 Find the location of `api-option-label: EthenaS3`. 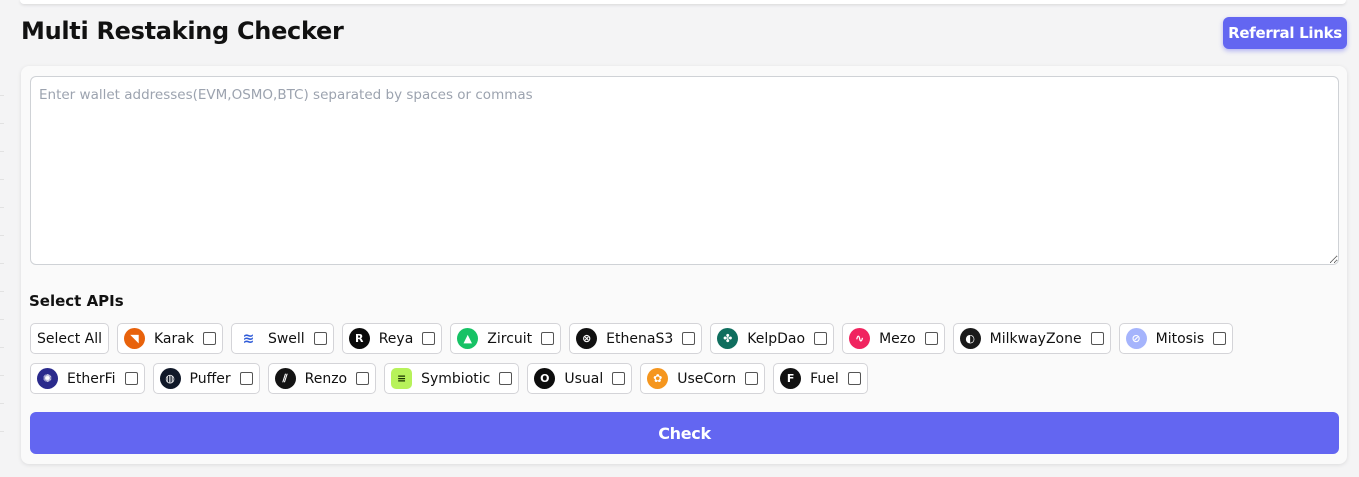

api-option-label: EthenaS3 is located at coordinates (640, 338).